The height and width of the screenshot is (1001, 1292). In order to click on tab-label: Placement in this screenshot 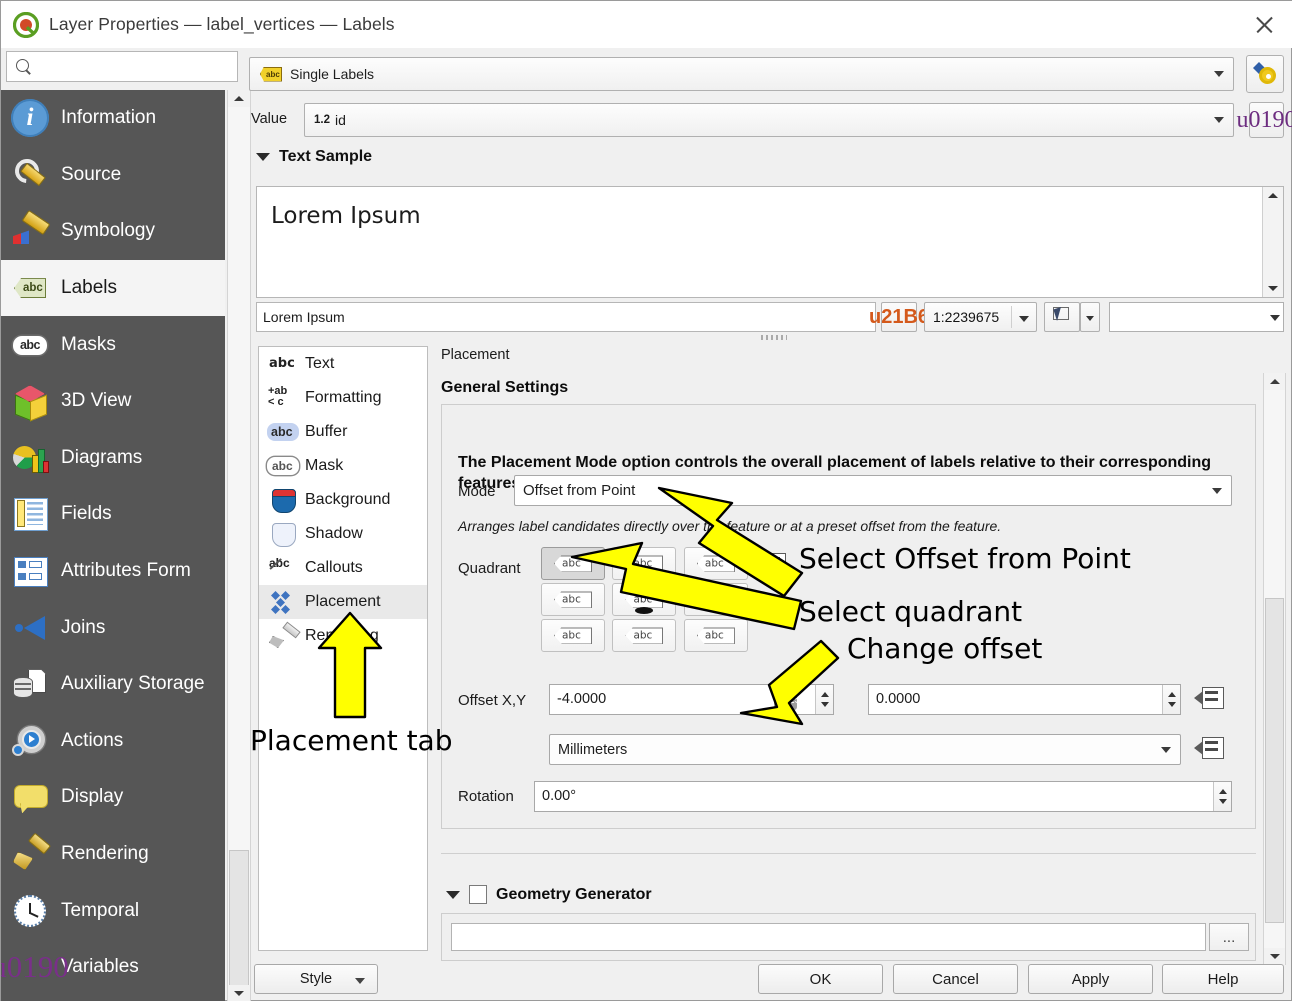, I will do `click(343, 601)`.